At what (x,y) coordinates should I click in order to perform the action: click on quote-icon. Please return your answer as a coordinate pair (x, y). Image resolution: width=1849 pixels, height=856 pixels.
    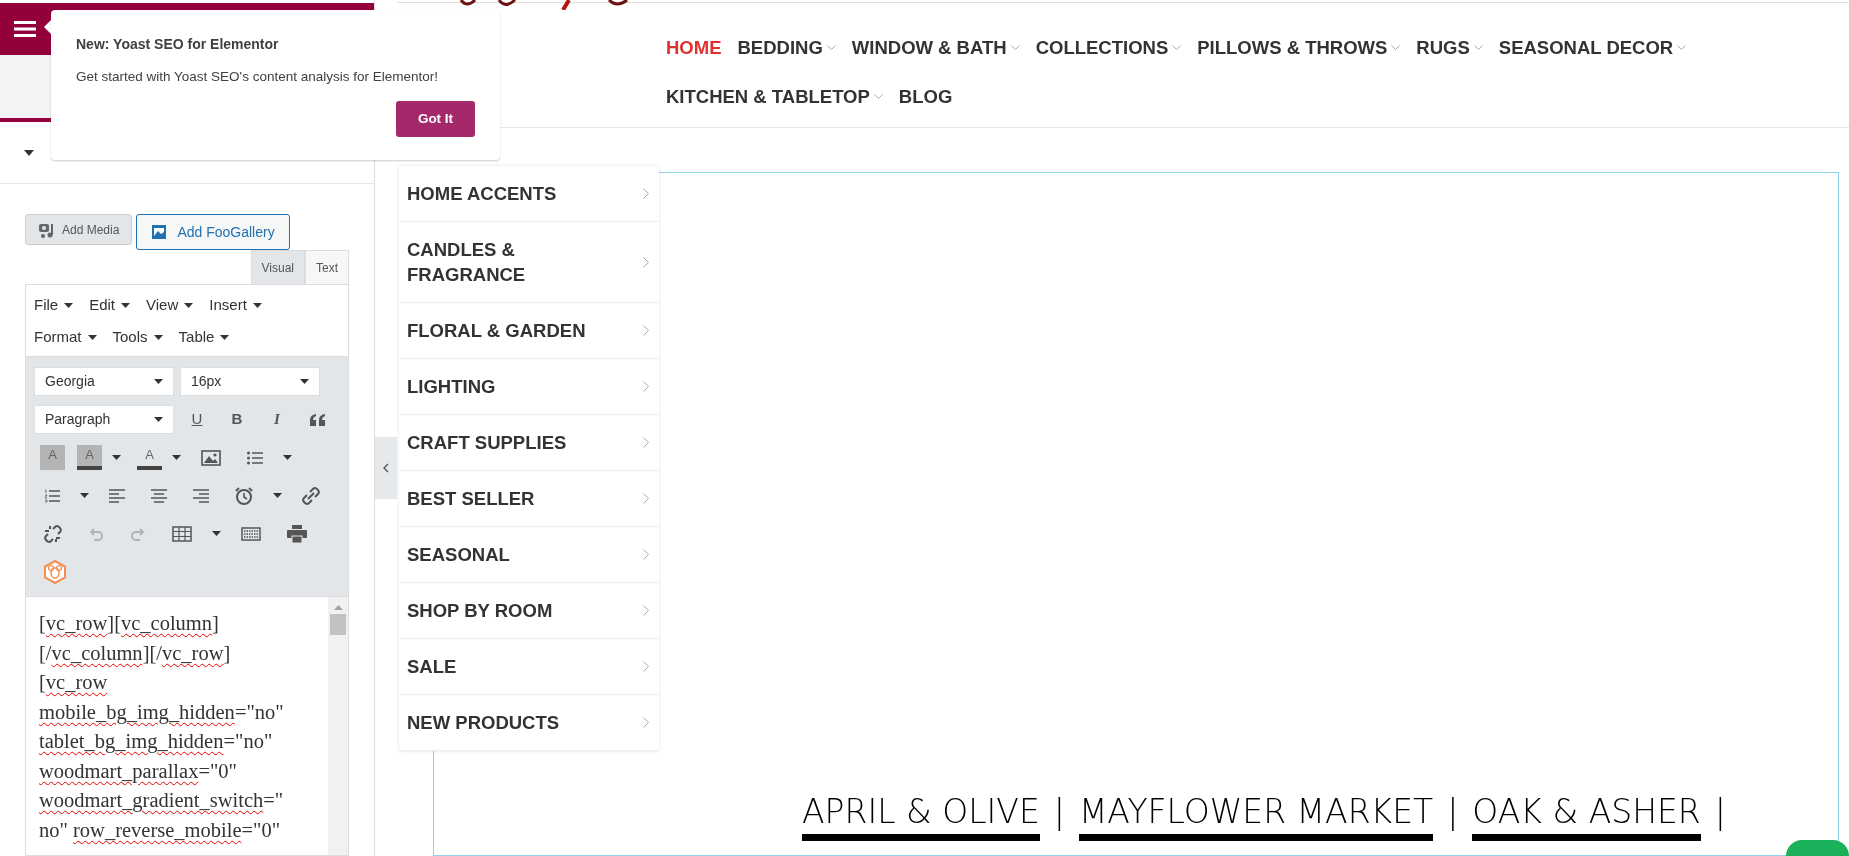
    Looking at the image, I should click on (318, 419).